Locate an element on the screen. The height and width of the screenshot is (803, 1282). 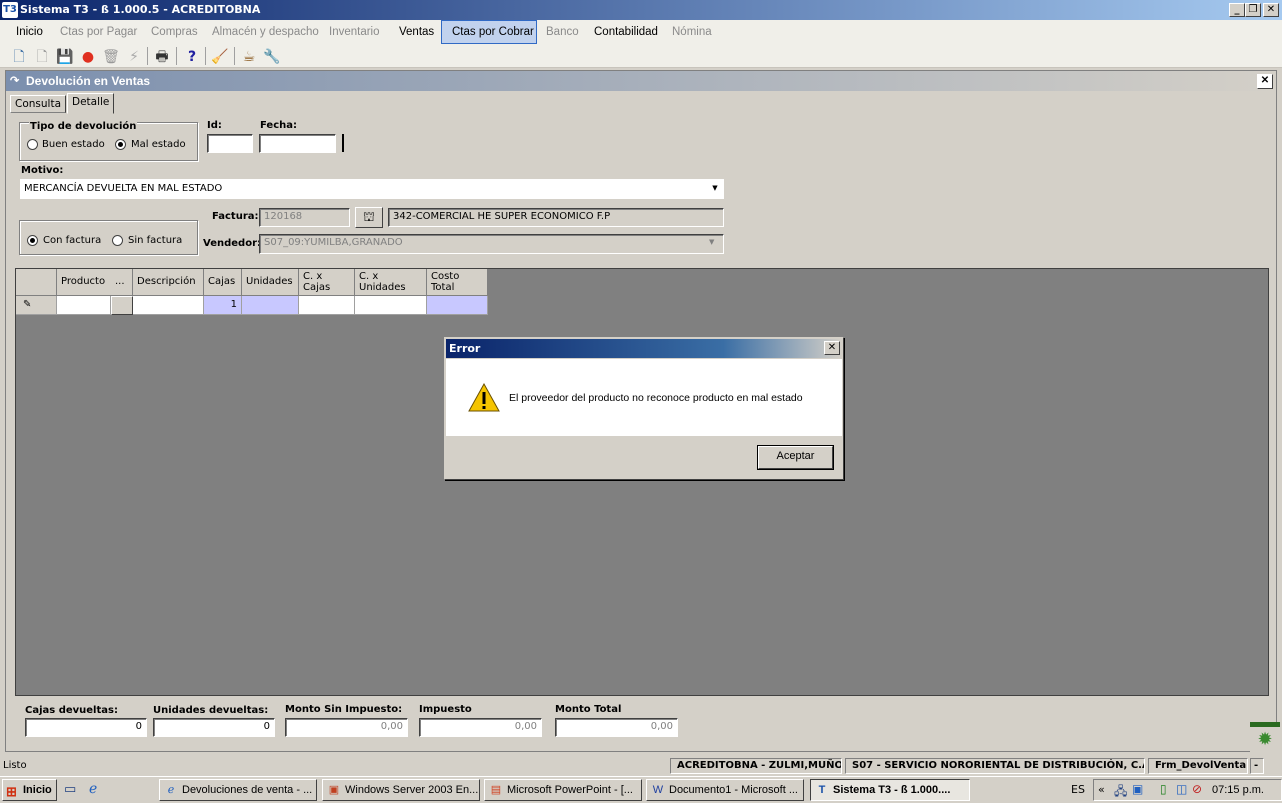
vm-icon: ▣ is located at coordinates (334, 790).